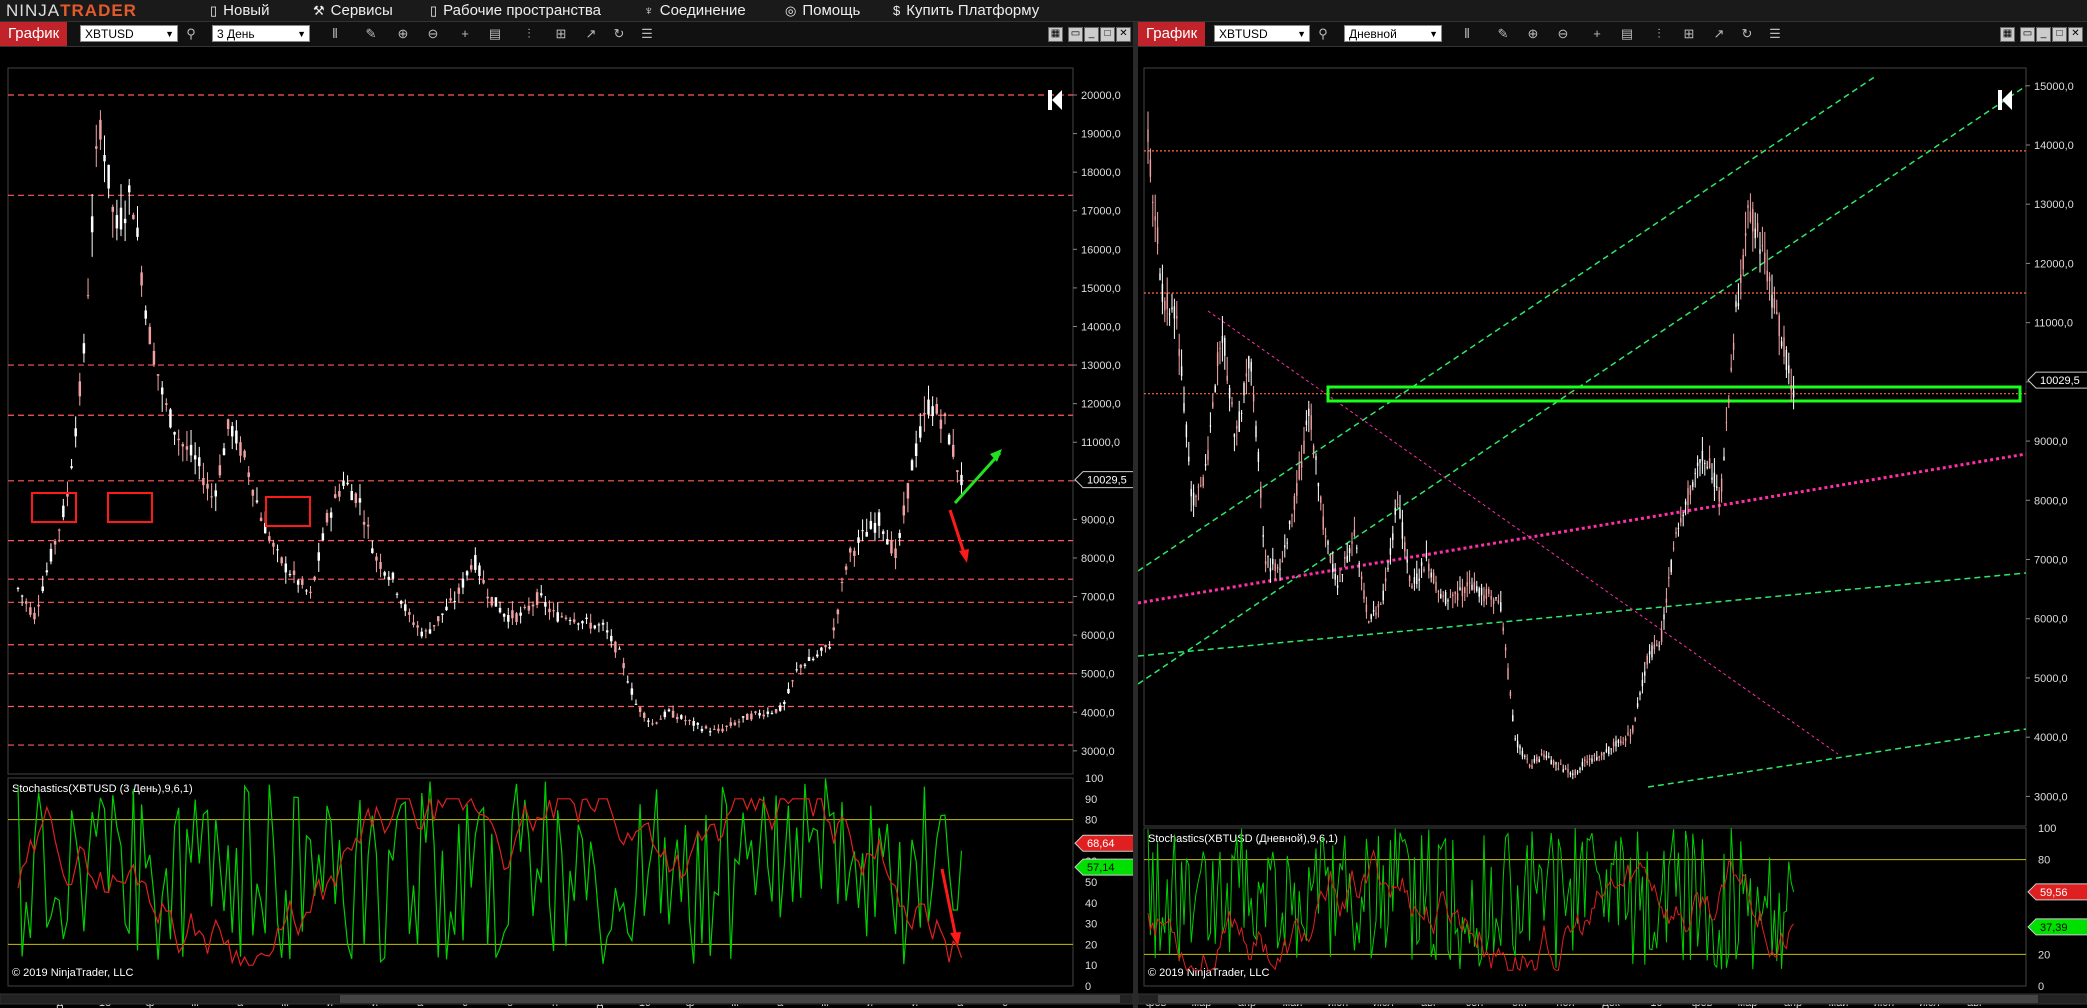 This screenshot has height=1008, width=2087. What do you see at coordinates (822, 10) in the screenshot?
I see `menu-help: ◎ Помощь` at bounding box center [822, 10].